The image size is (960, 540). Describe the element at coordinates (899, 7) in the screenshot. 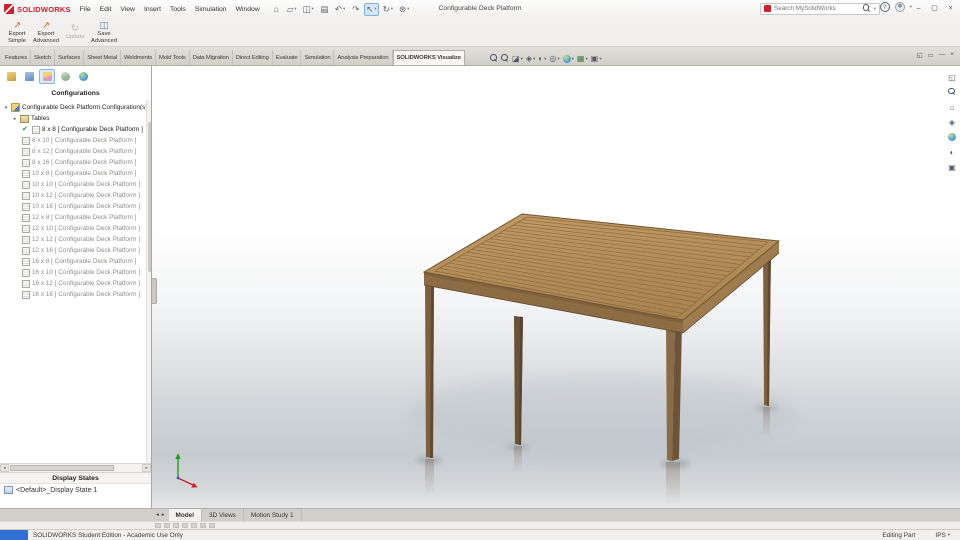

I see `user-account-icon` at that location.